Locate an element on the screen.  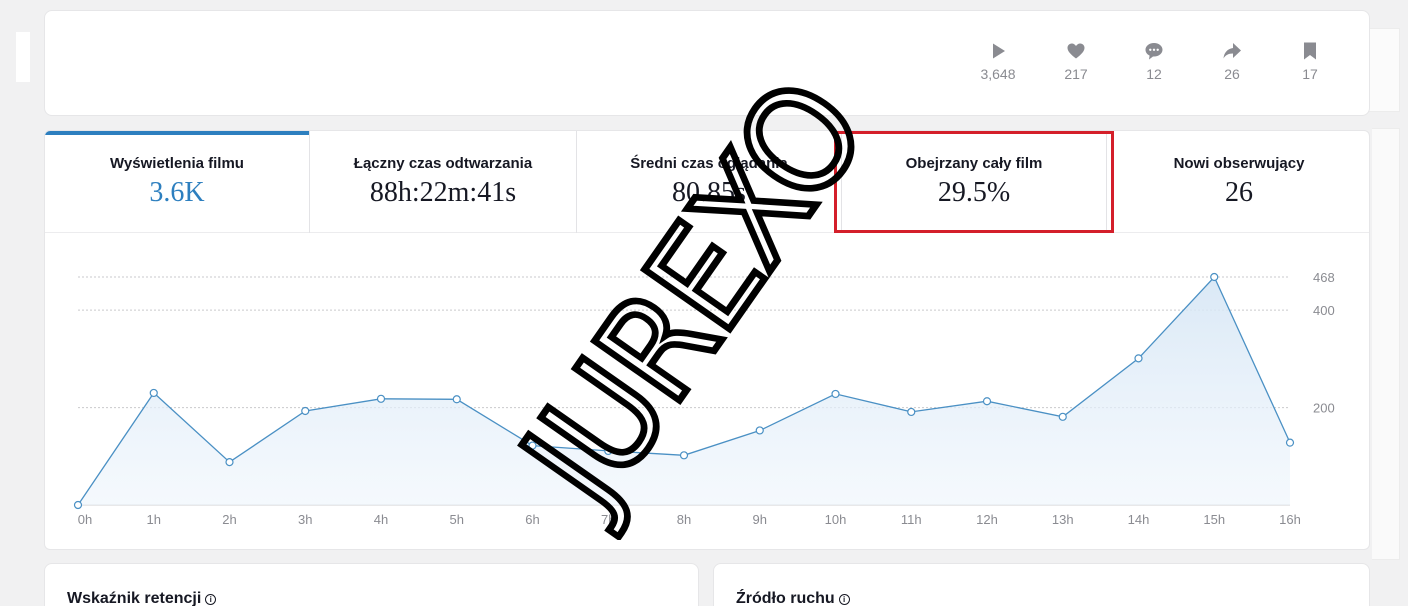
x-tick-label: 14h is located at coordinates (1139, 519).